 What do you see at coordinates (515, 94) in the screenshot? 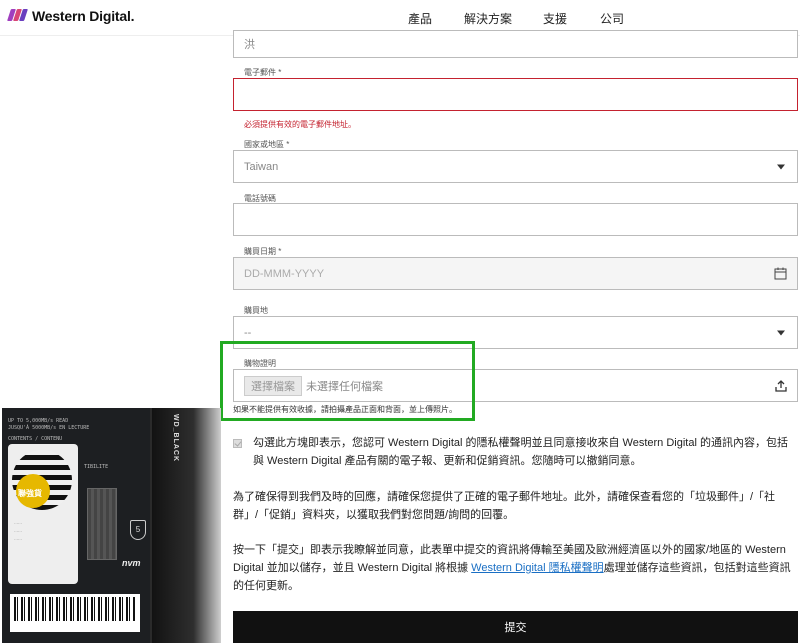
I see `email-input` at bounding box center [515, 94].